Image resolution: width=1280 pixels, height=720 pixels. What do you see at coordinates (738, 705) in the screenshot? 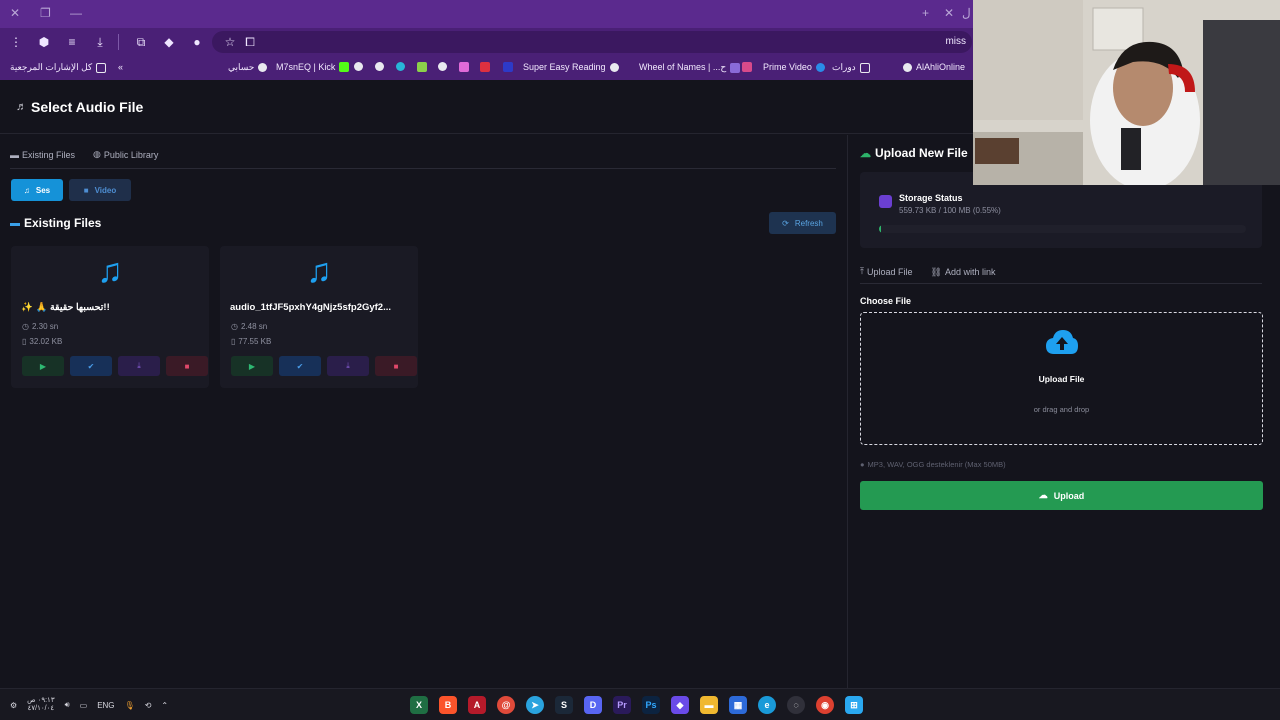
I see `store-icon: ▦` at bounding box center [738, 705].